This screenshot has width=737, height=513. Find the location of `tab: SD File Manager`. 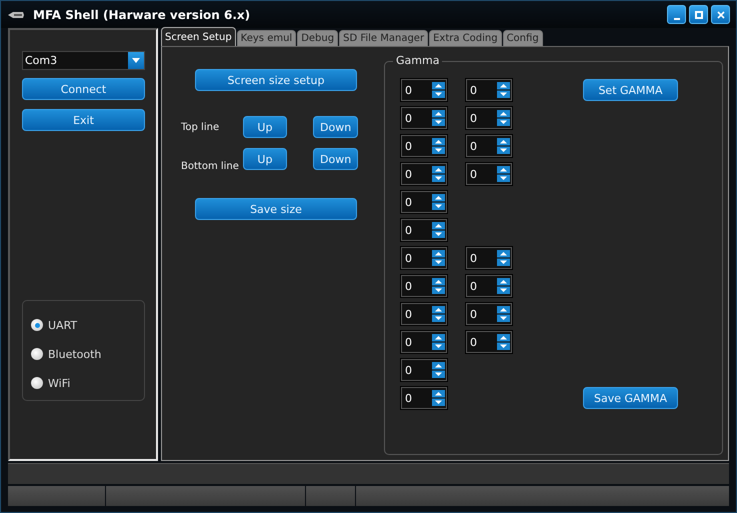

tab: SD File Manager is located at coordinates (383, 38).